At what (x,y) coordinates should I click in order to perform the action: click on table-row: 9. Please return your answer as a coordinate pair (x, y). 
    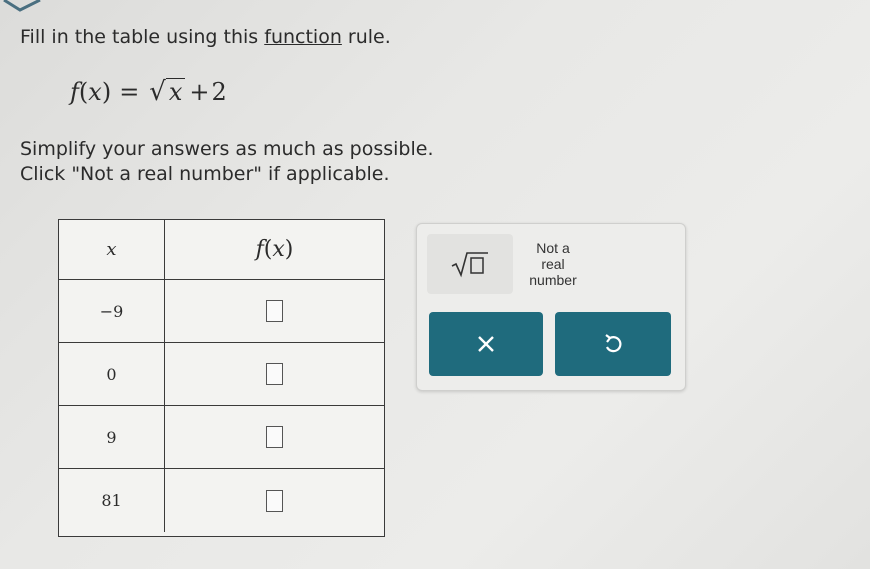
    Looking at the image, I should click on (221, 437).